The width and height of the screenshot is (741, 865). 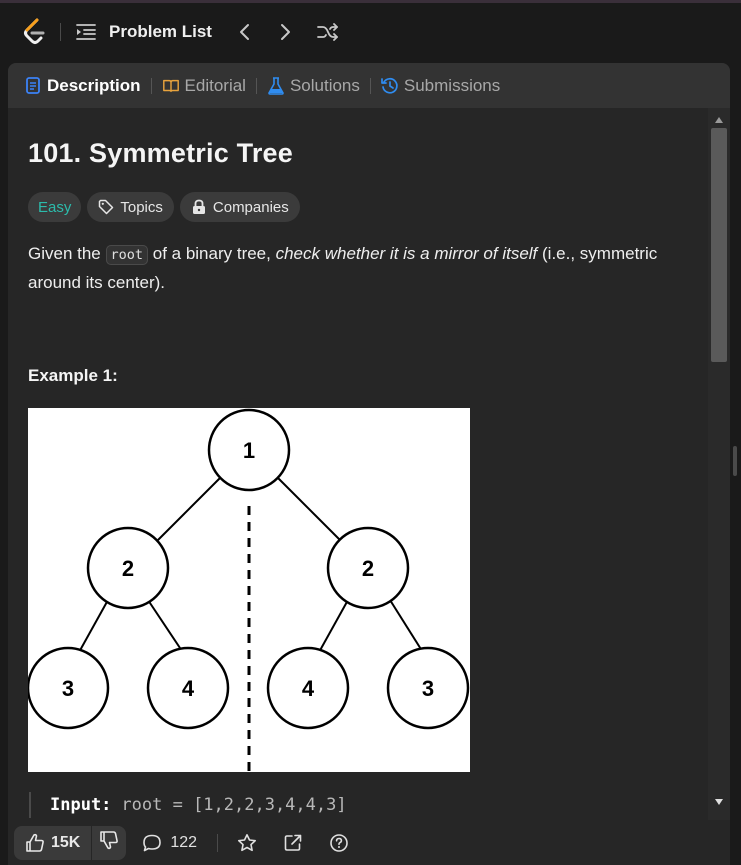 I want to click on thumbs-down-icon, so click(x=109, y=842).